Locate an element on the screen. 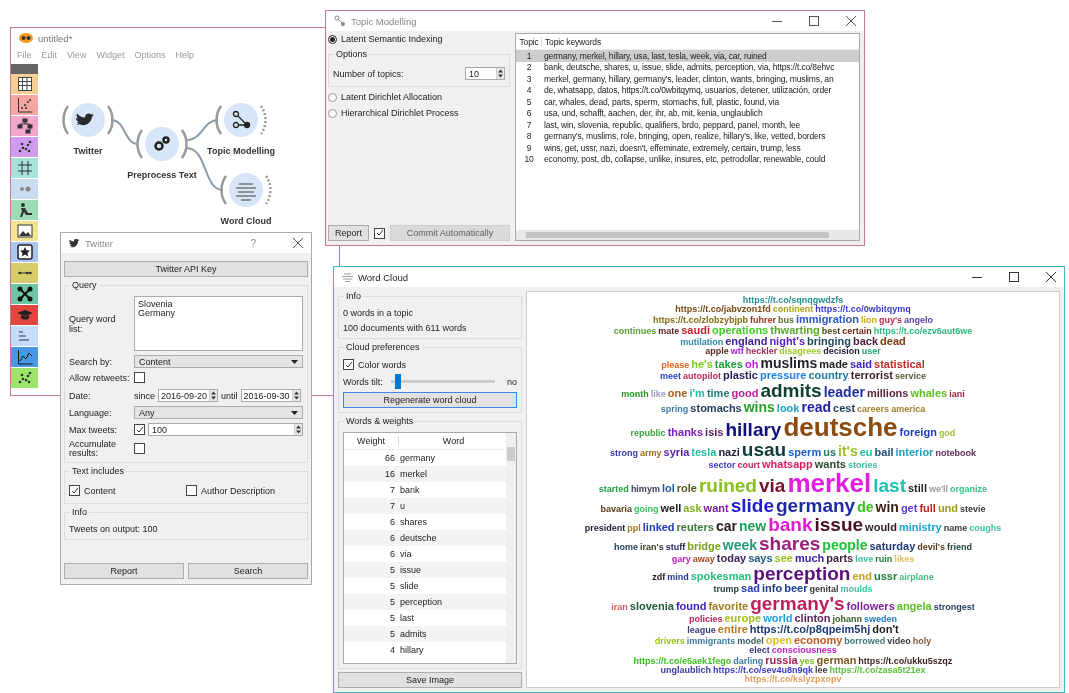 The width and height of the screenshot is (1069, 693). max-tweets-field: 100 is located at coordinates (225, 429).